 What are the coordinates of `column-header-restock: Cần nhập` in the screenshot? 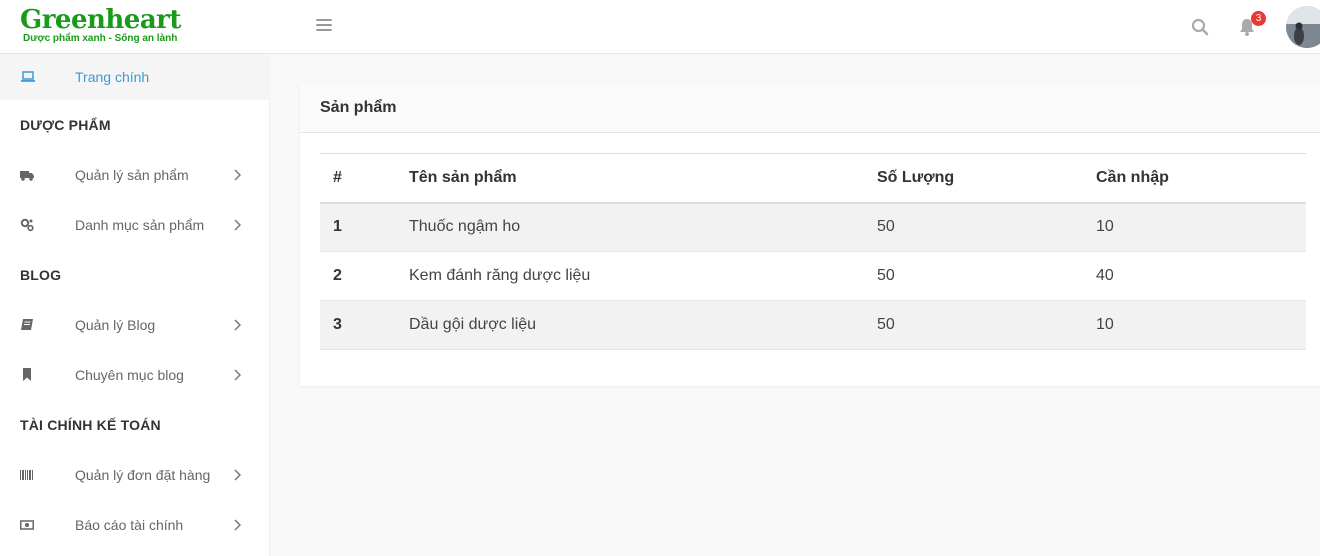 It's located at (1194, 178).